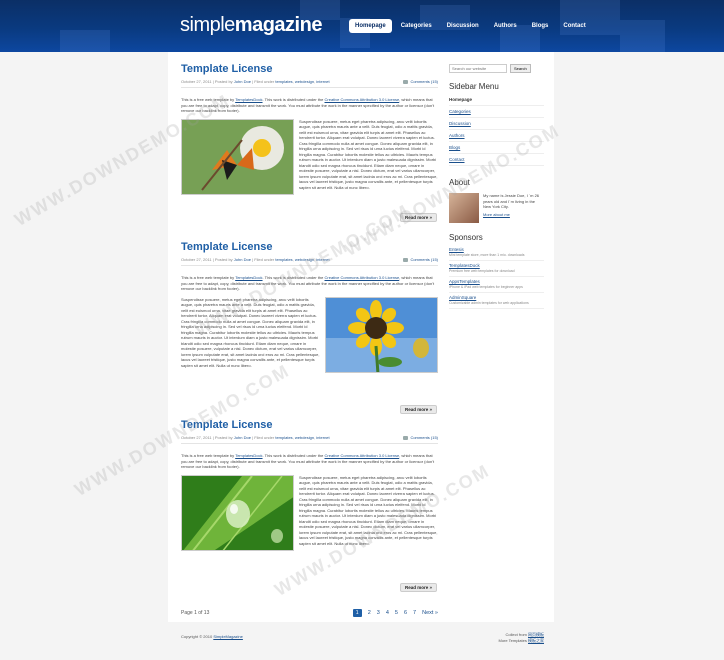 The height and width of the screenshot is (660, 724). I want to click on nav-categories: Categories, so click(416, 26).